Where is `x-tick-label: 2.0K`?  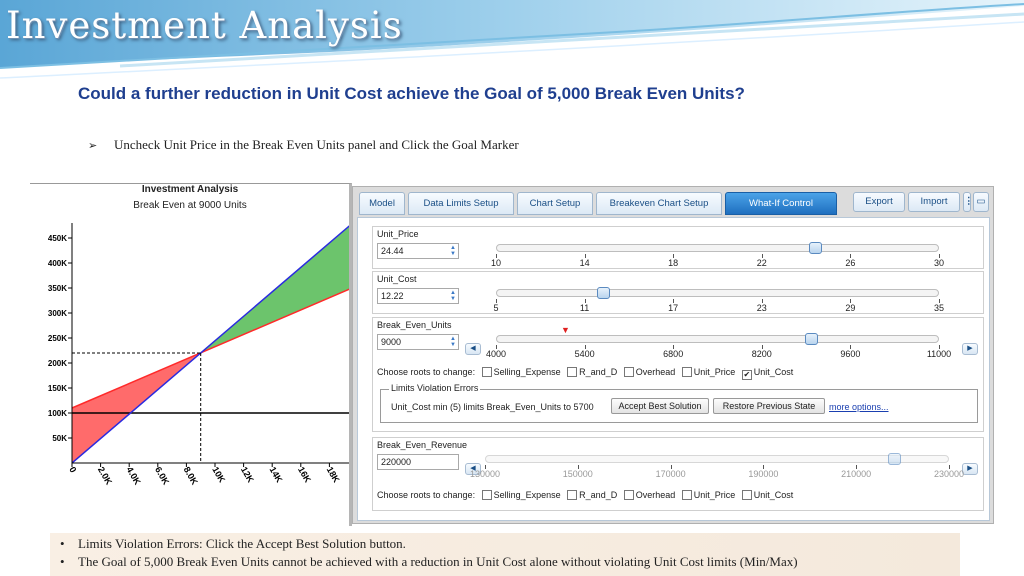 x-tick-label: 2.0K is located at coordinates (105, 476).